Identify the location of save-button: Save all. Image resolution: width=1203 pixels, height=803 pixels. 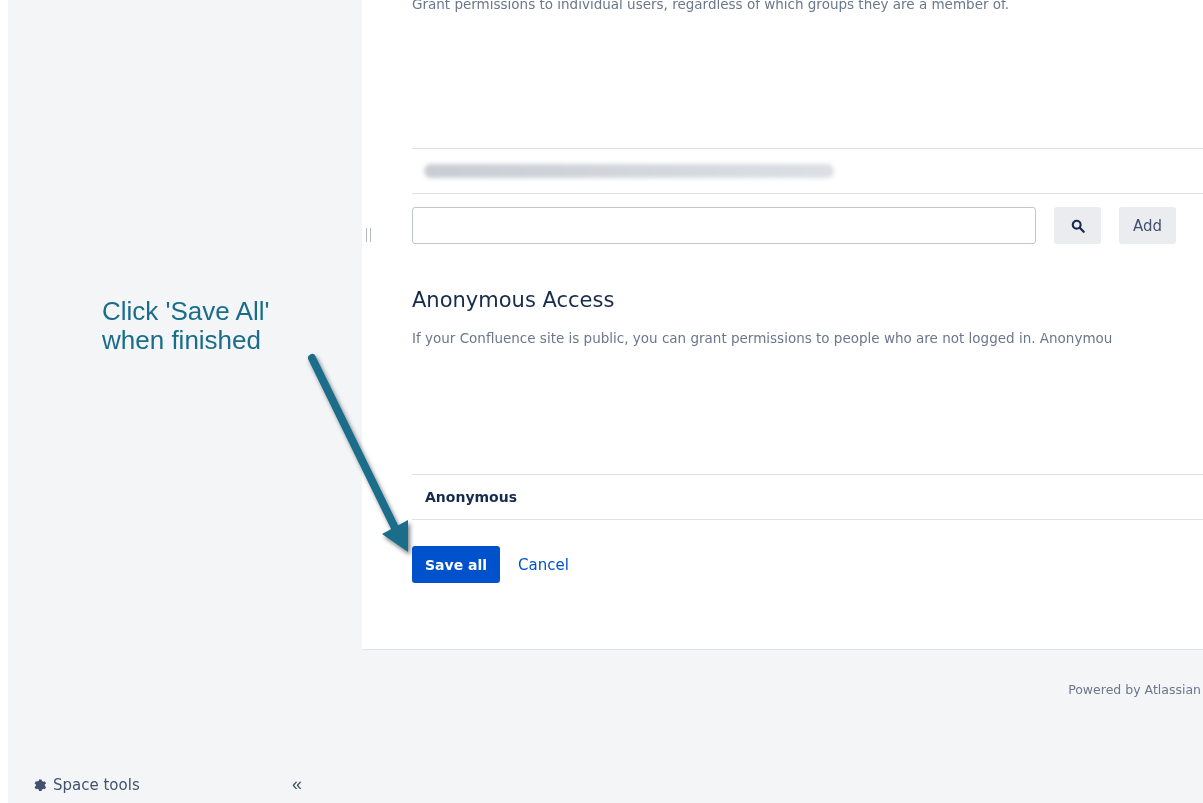
(456, 564).